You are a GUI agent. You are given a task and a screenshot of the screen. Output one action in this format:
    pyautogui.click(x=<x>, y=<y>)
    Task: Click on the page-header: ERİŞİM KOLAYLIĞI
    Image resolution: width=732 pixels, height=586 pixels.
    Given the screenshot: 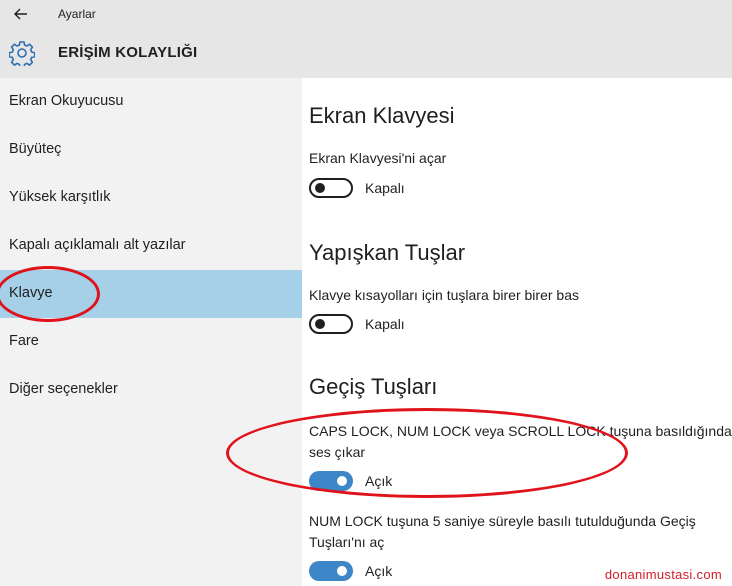 What is the action you would take?
    pyautogui.click(x=366, y=53)
    